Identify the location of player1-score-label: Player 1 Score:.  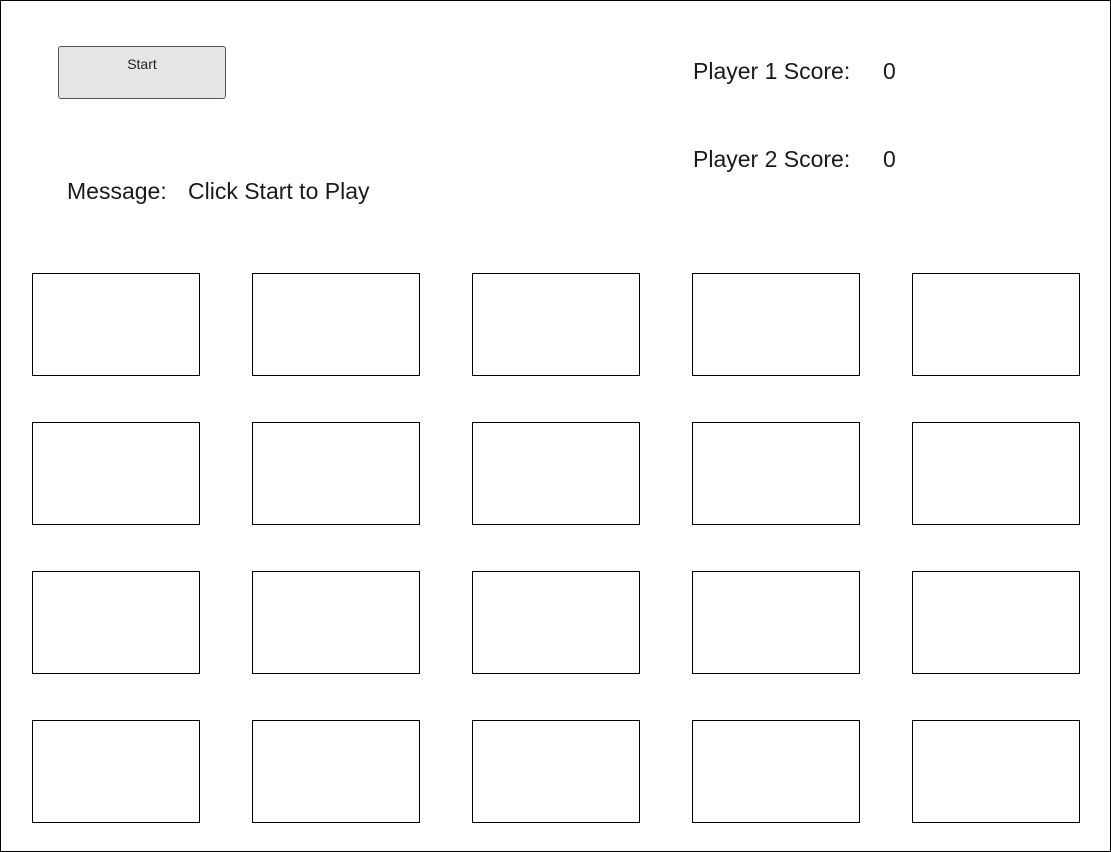
(772, 71).